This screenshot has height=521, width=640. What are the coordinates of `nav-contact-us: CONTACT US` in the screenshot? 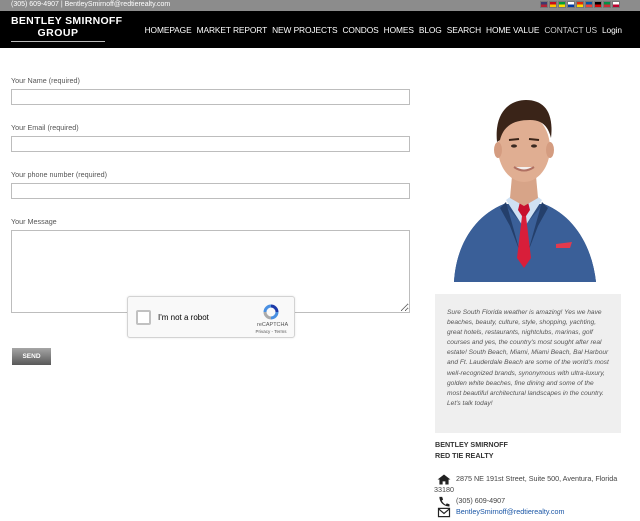 It's located at (570, 30).